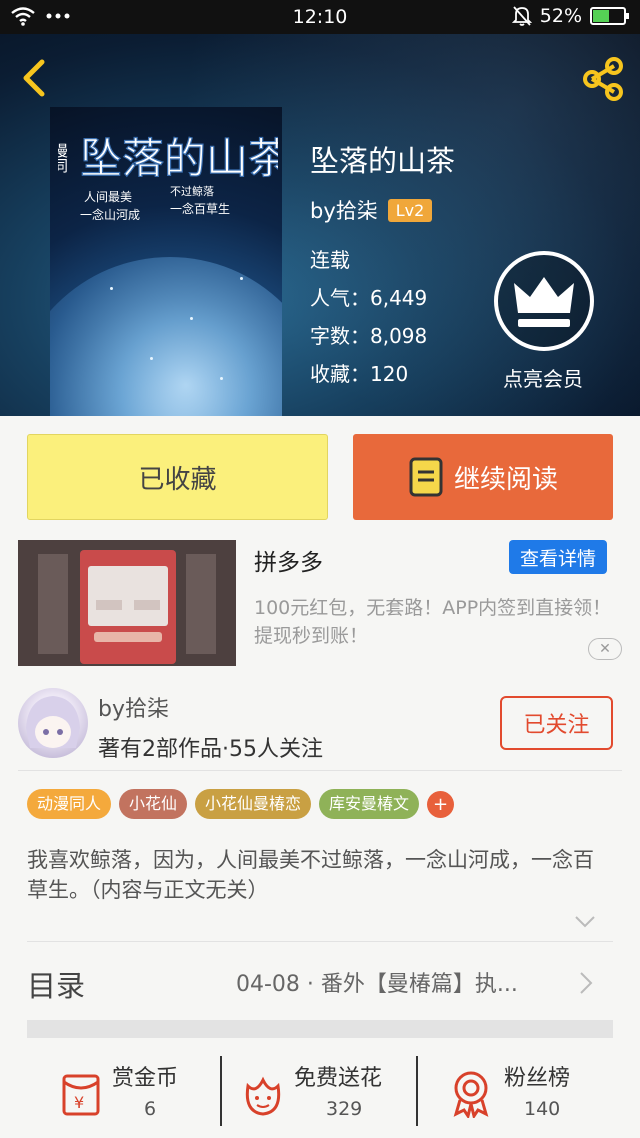 Image resolution: width=640 pixels, height=1138 pixels. I want to click on cover-title-art: 漫同 坠落的山茶 人间最美 不过鲸落 一念山河成 一念百草生, so click(168, 177).